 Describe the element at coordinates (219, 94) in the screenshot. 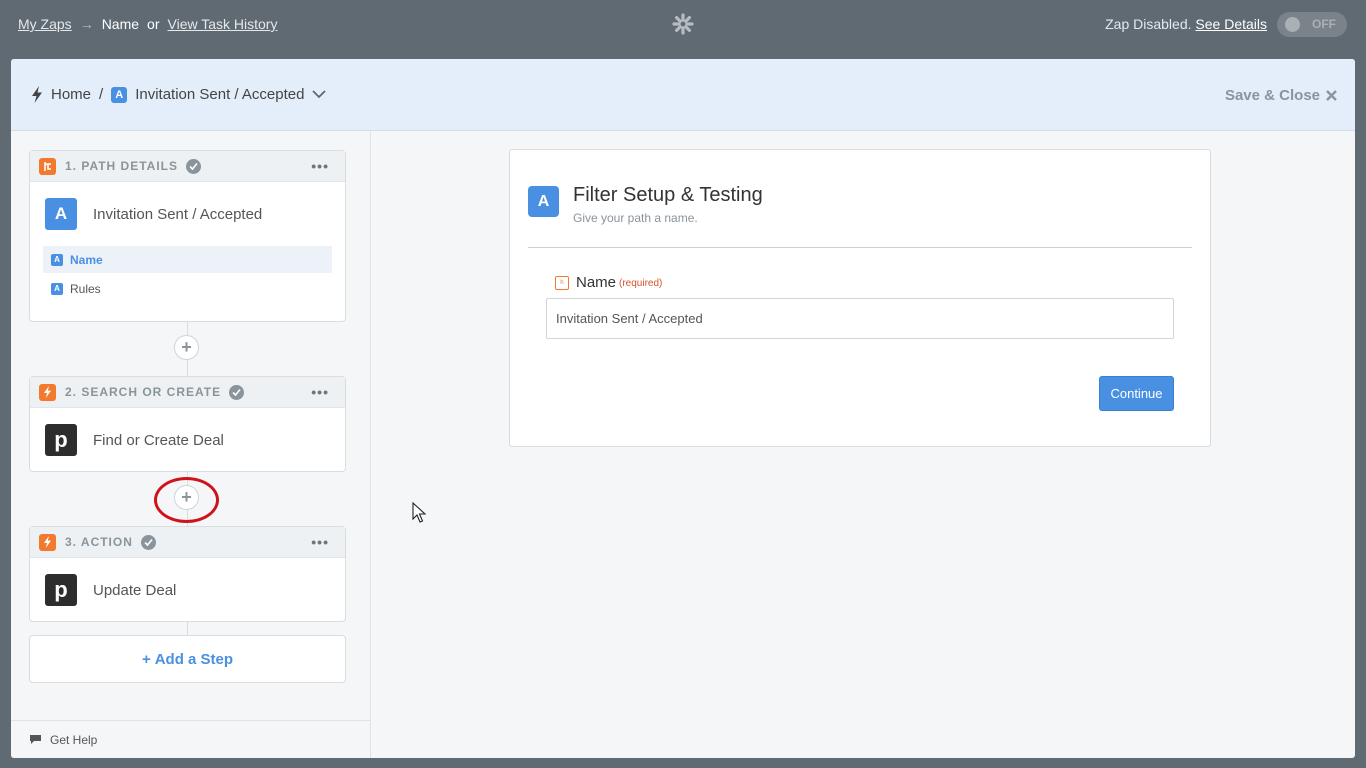

I see `path-name-dropdown: Invitation Sent / Accepted` at that location.